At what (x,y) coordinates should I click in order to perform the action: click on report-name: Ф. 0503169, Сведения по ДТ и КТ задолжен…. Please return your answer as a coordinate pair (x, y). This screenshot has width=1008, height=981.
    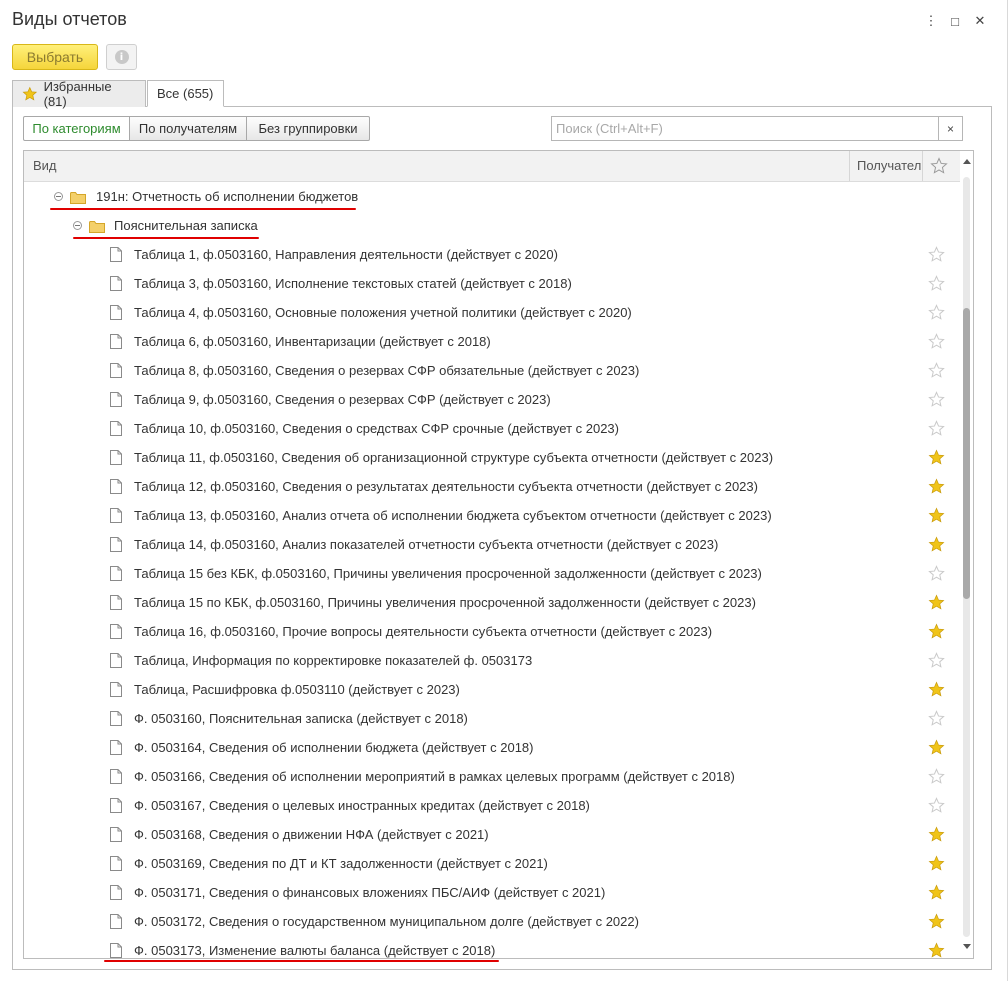
    Looking at the image, I should click on (341, 863).